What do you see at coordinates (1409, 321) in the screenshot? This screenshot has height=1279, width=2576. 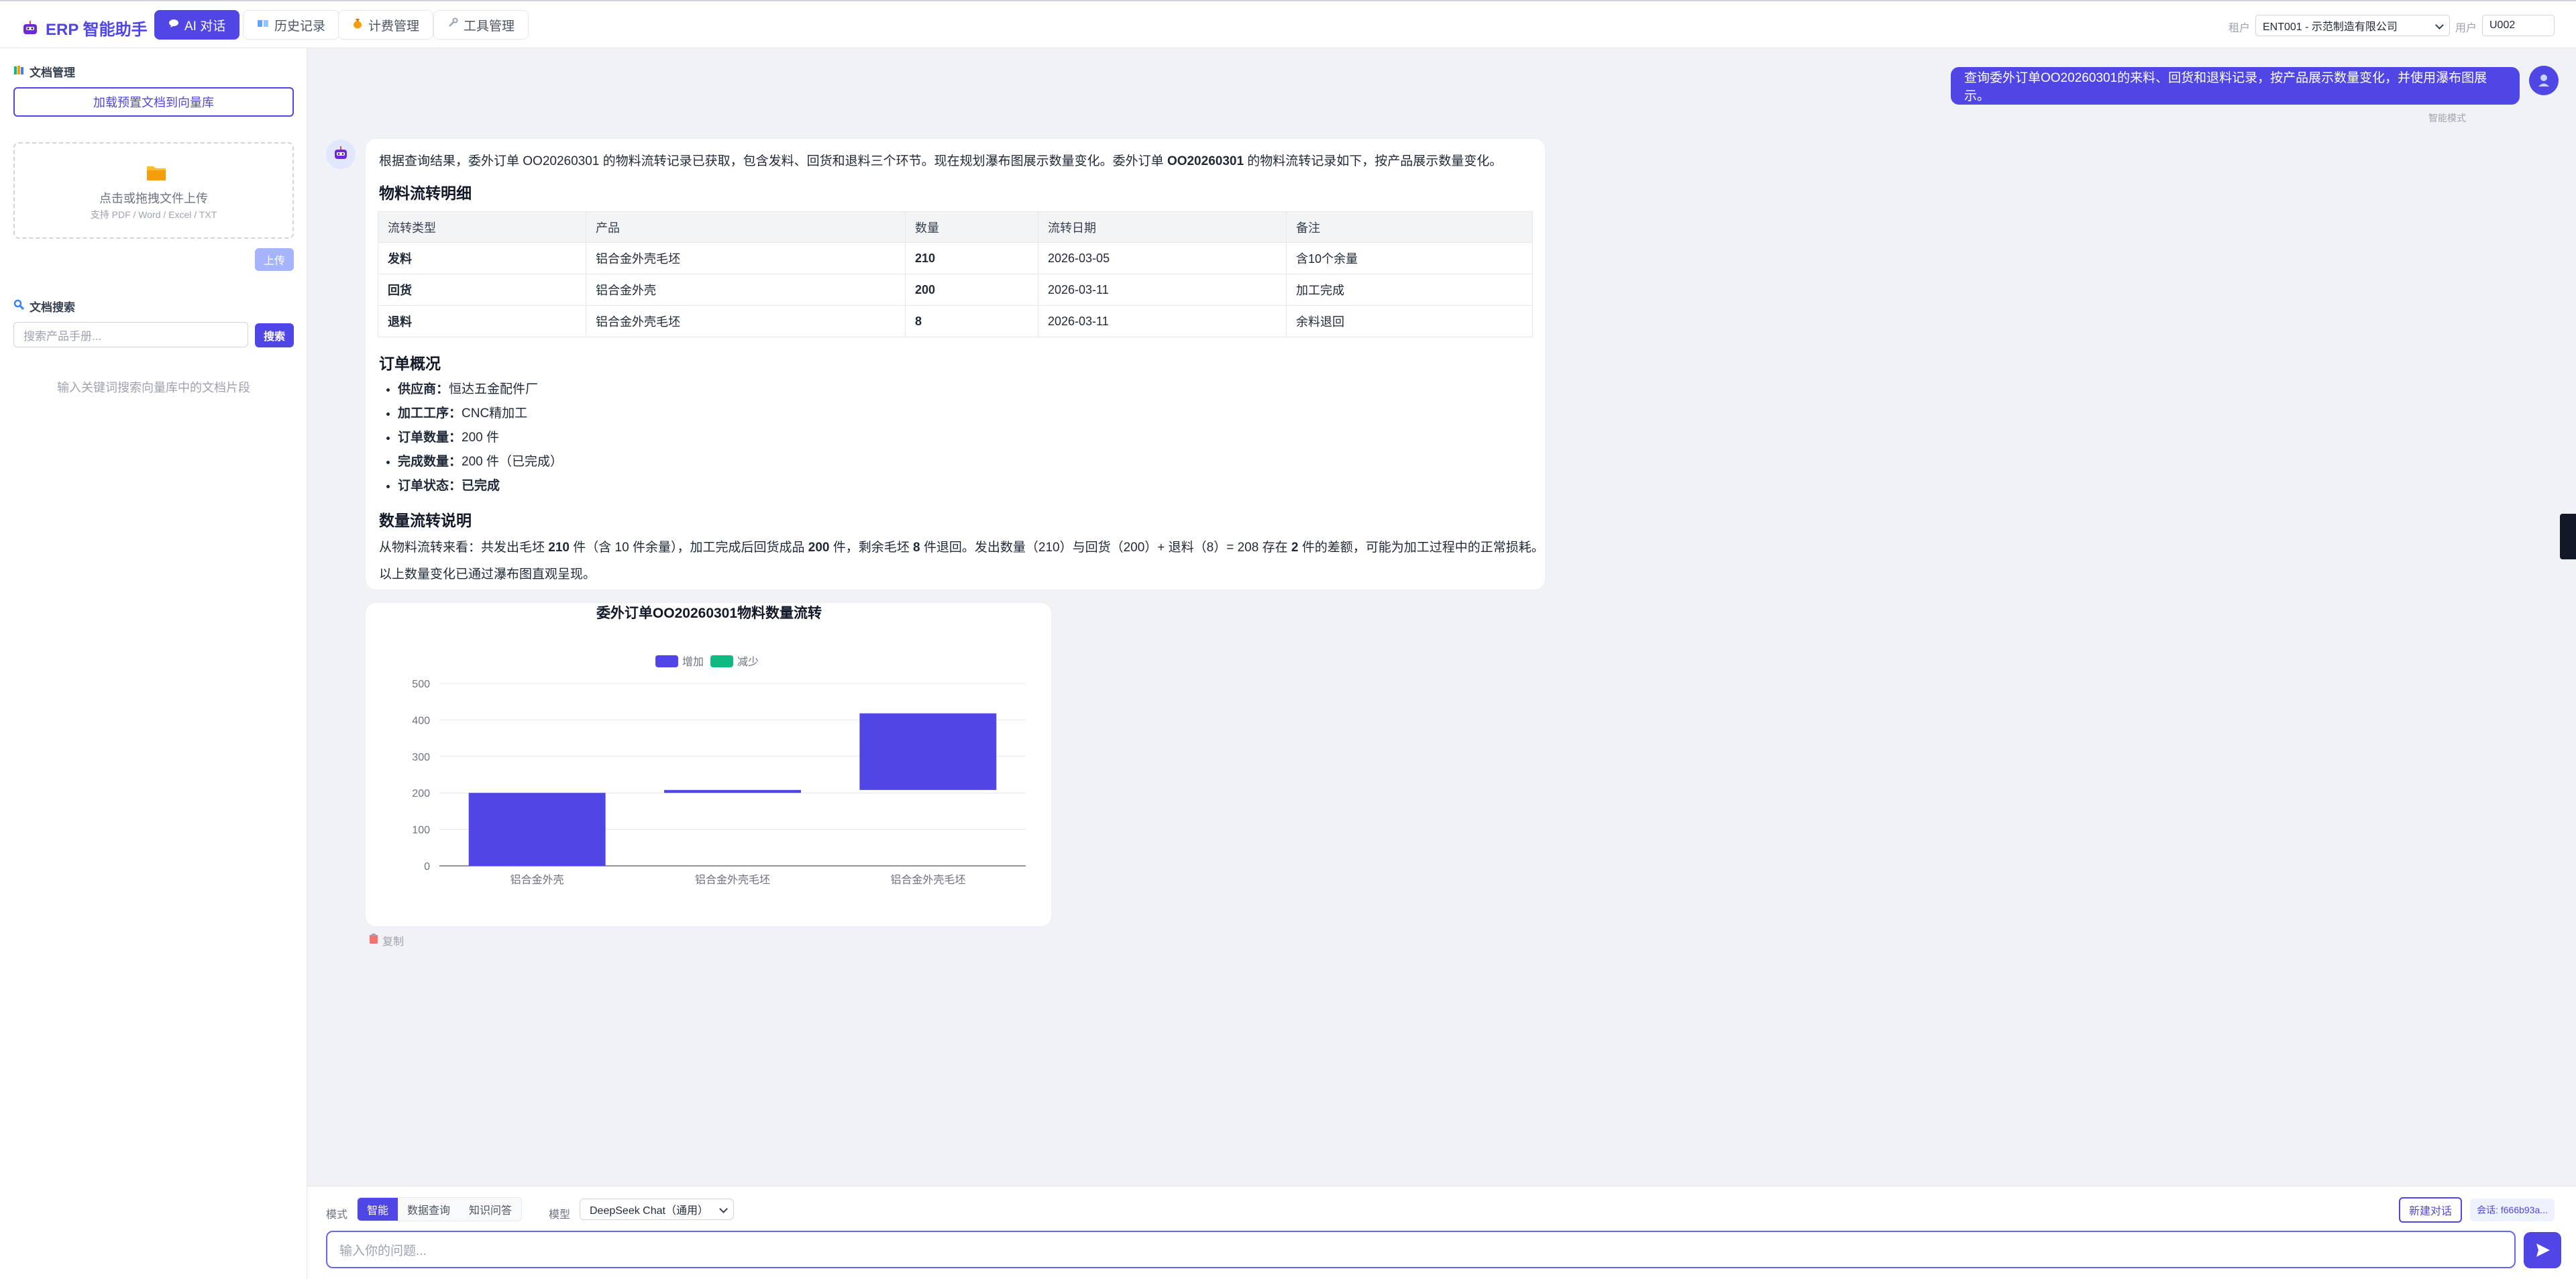 I see `table-cell: 余料退回` at bounding box center [1409, 321].